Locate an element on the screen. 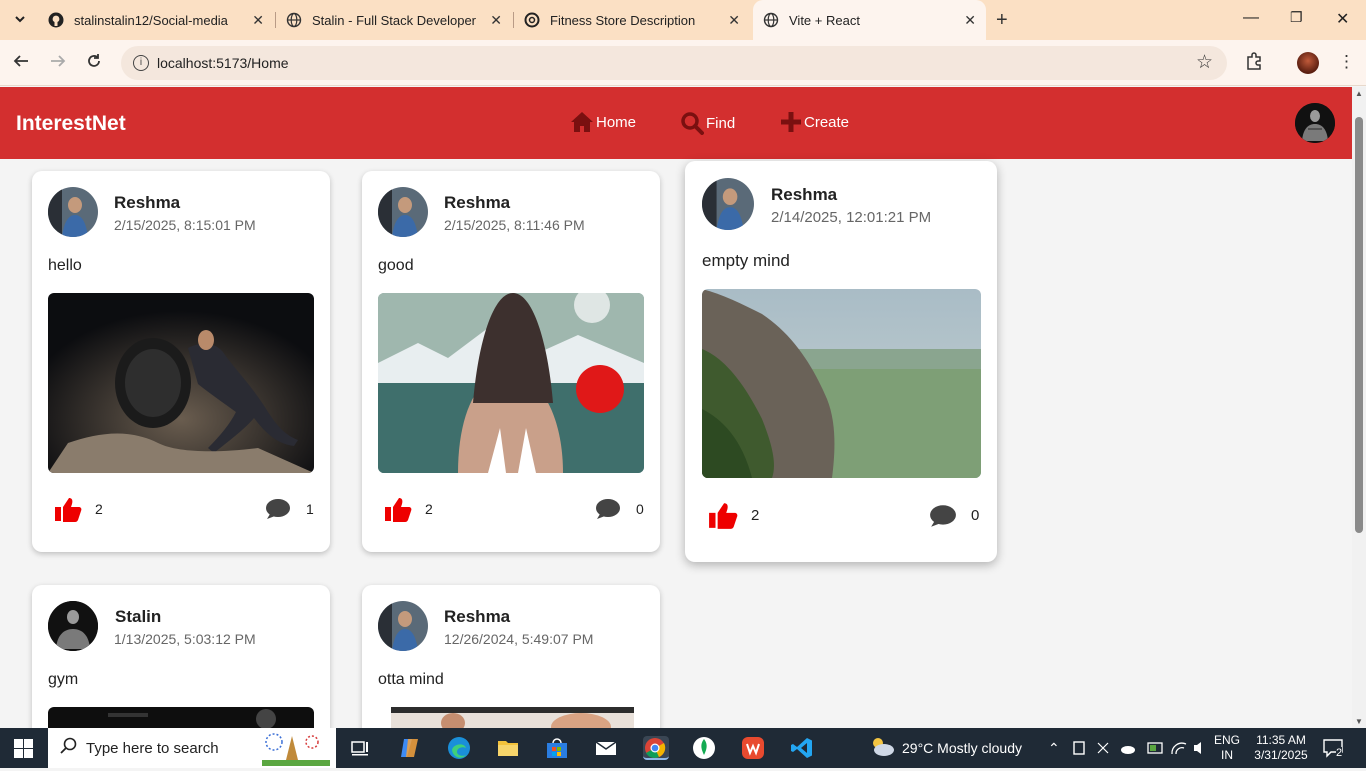  task-view-icon is located at coordinates (360, 748).